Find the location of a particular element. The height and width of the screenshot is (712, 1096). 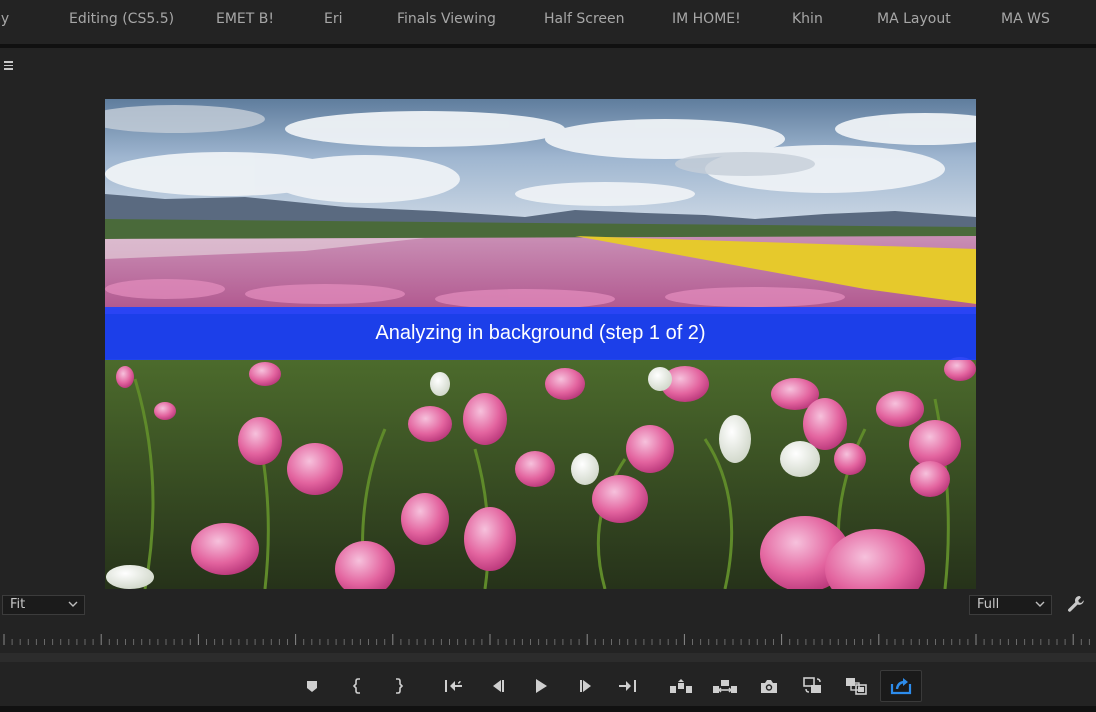

export-icon is located at coordinates (901, 686).